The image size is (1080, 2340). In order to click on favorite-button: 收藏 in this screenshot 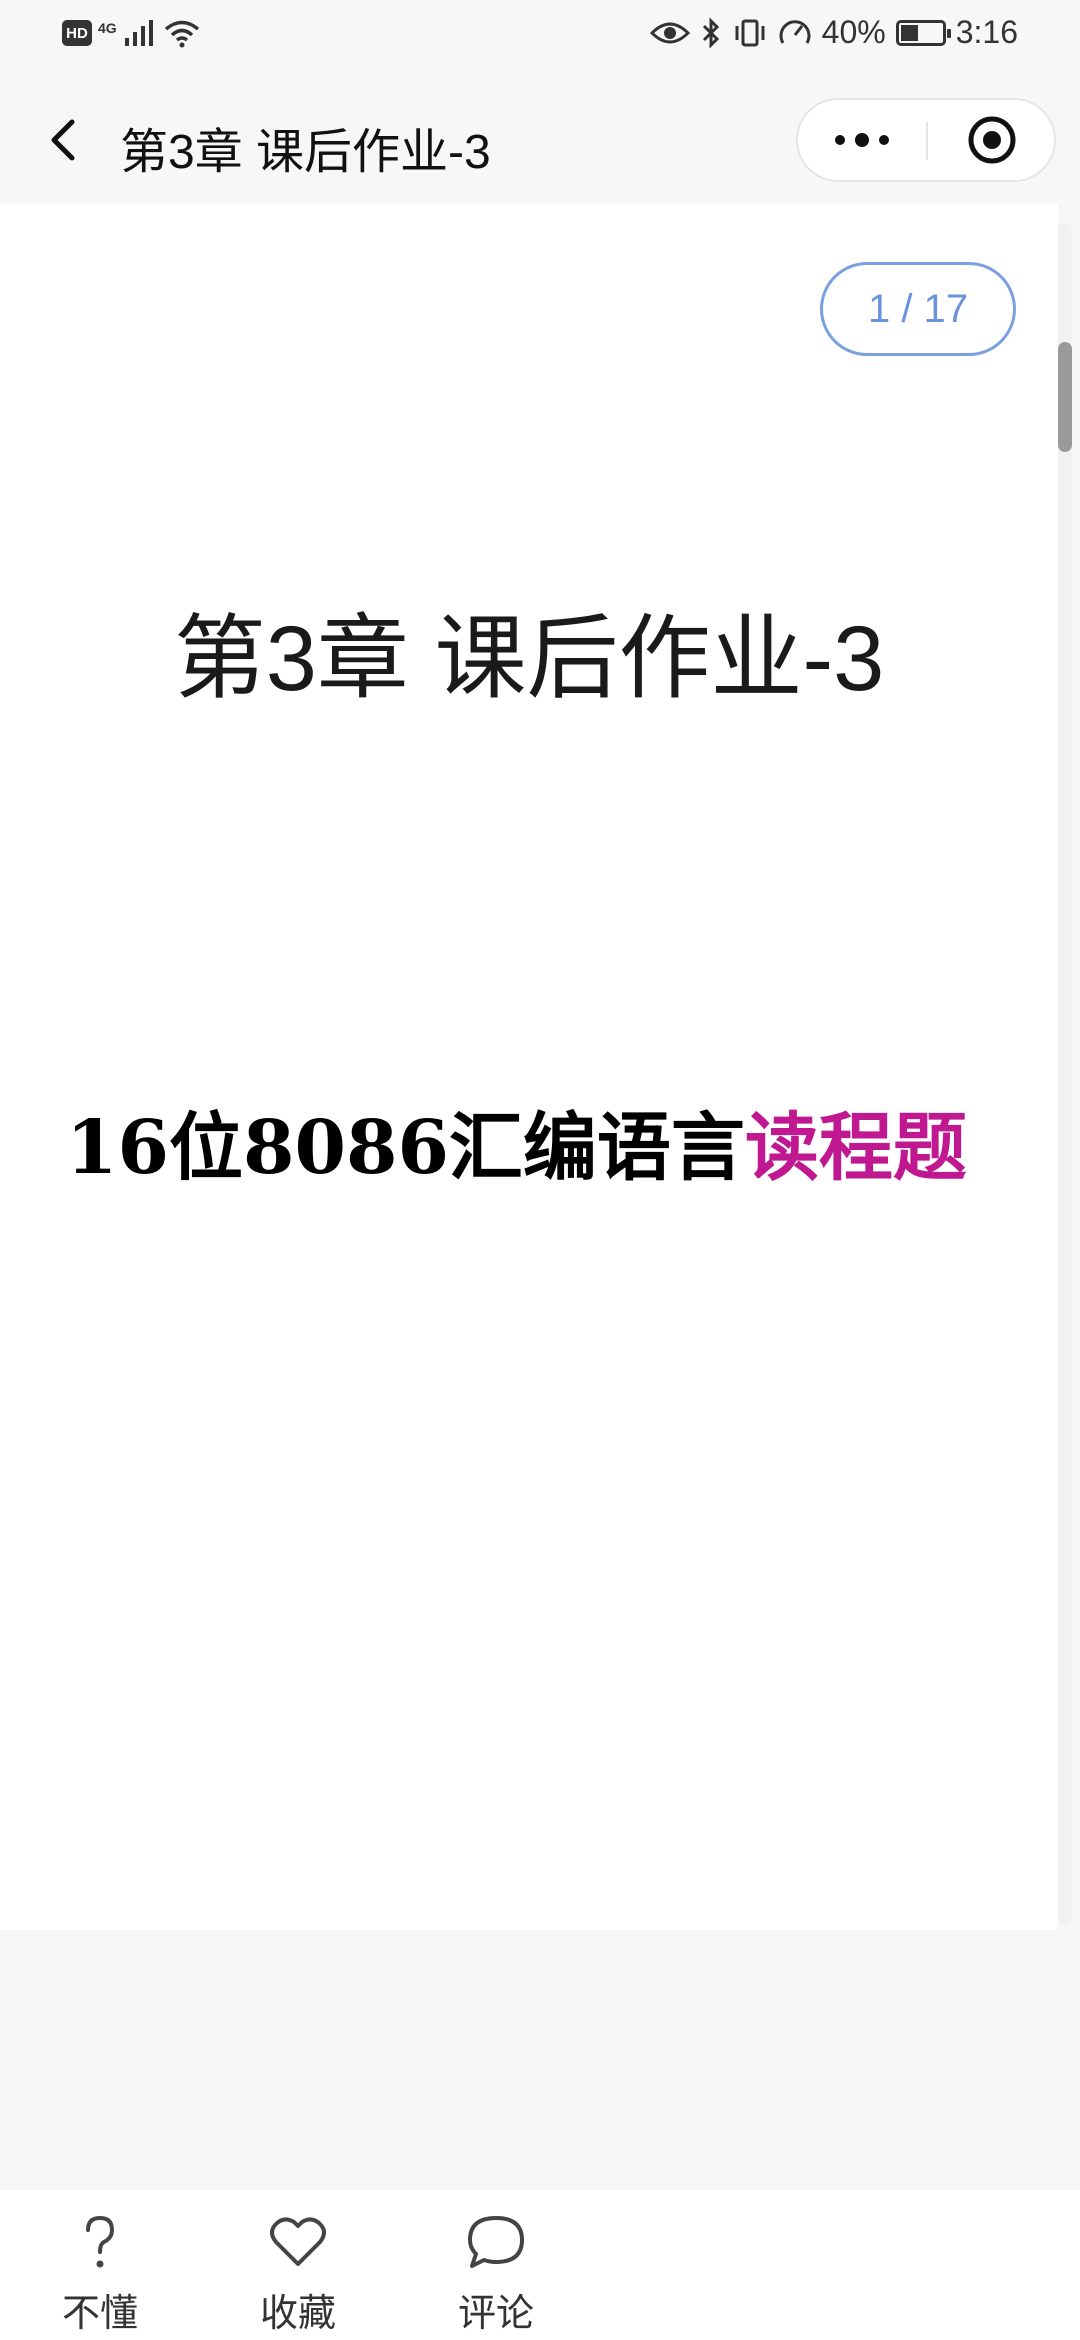, I will do `click(298, 2275)`.